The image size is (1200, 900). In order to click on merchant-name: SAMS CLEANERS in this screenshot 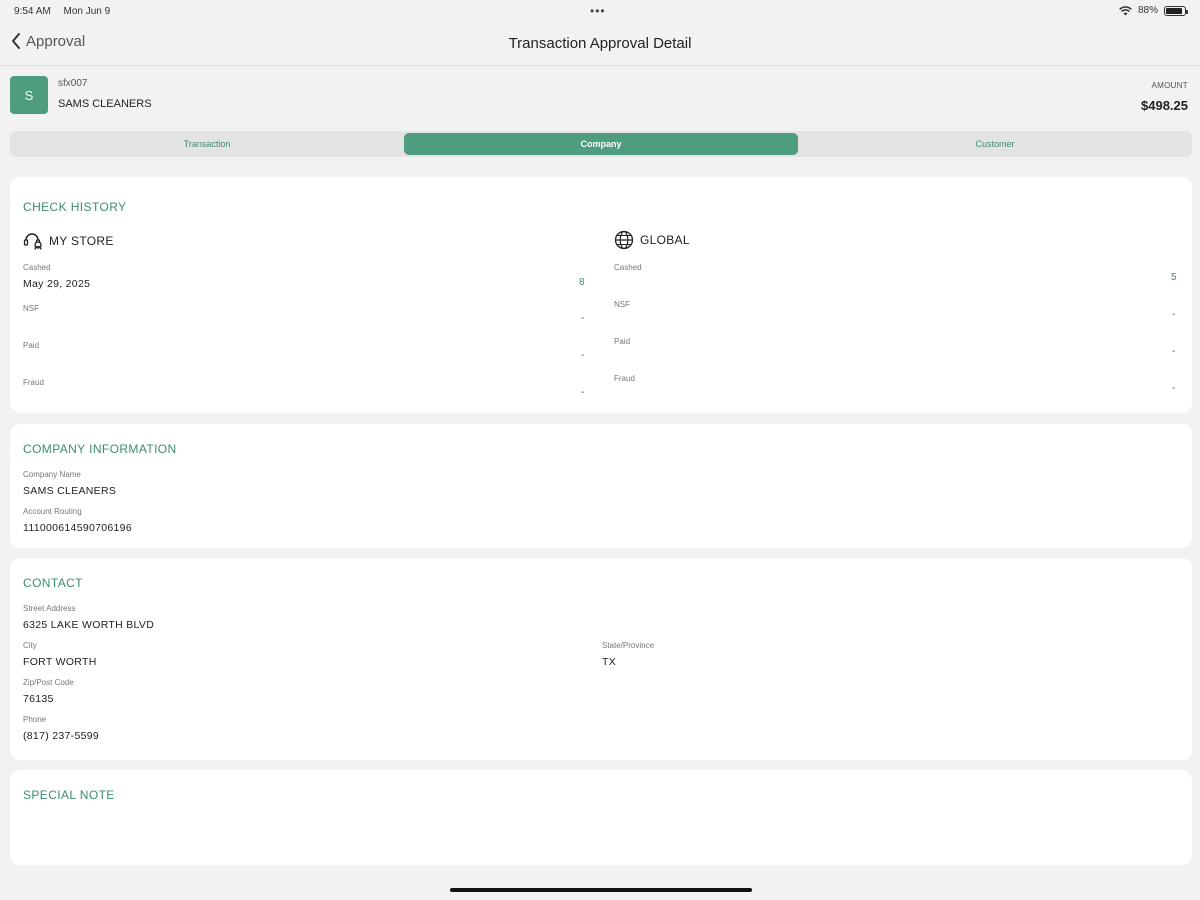, I will do `click(105, 104)`.